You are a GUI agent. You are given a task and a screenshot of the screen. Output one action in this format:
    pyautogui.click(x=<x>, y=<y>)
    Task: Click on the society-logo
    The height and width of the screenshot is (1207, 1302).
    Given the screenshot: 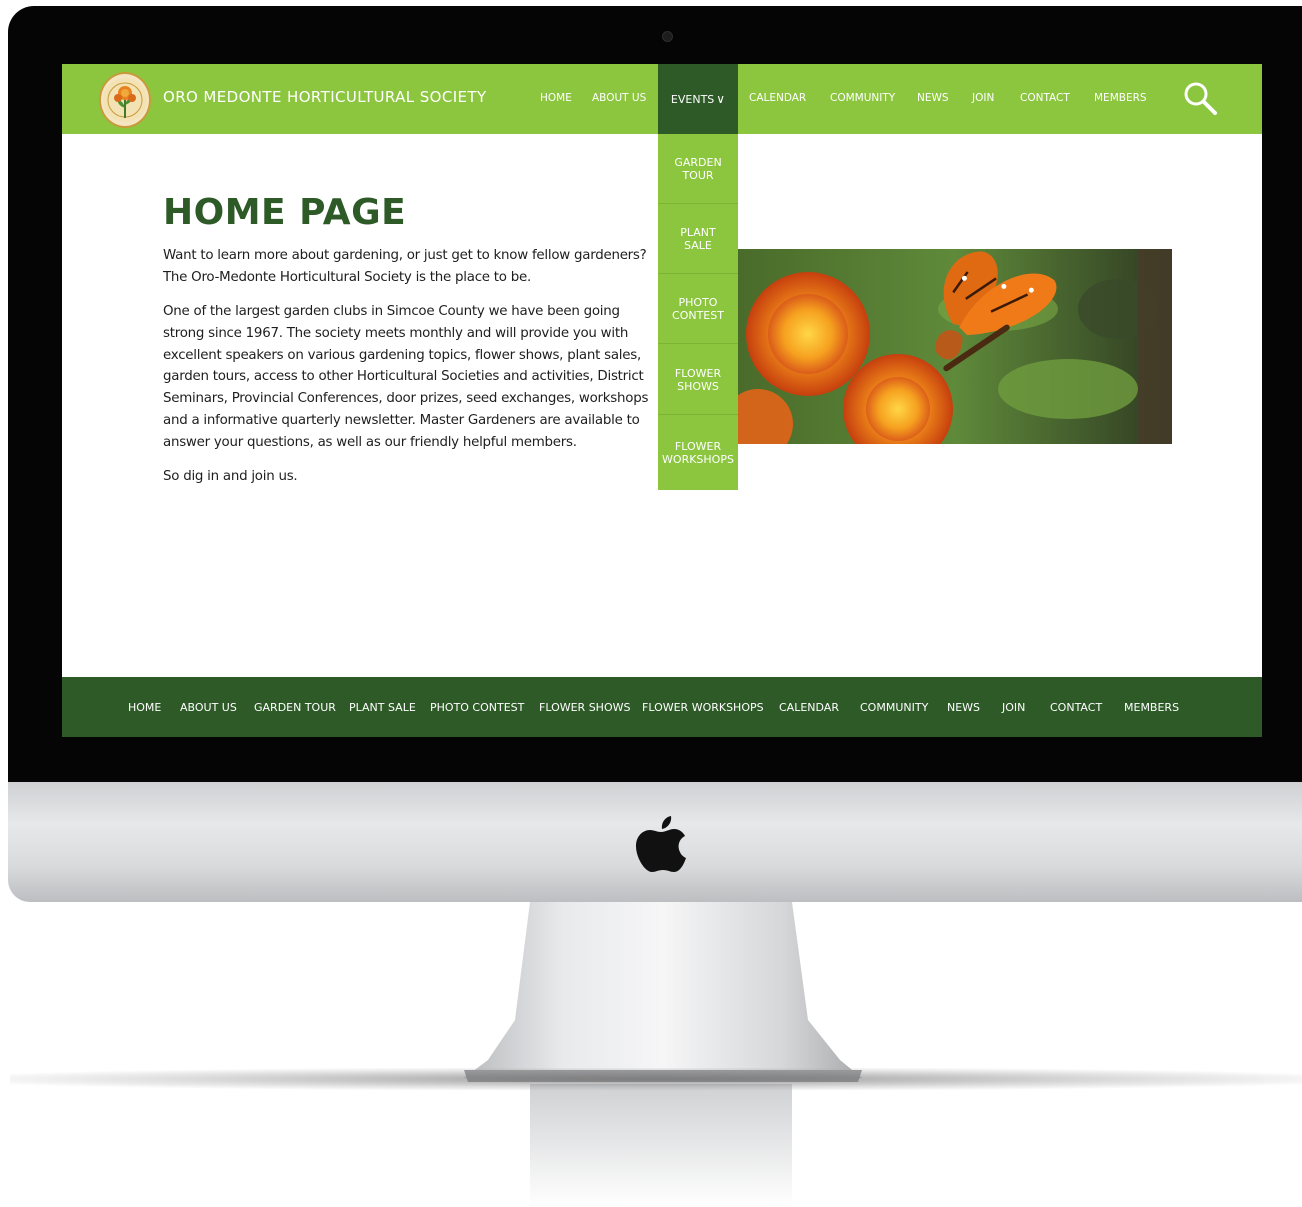 What is the action you would take?
    pyautogui.click(x=125, y=100)
    